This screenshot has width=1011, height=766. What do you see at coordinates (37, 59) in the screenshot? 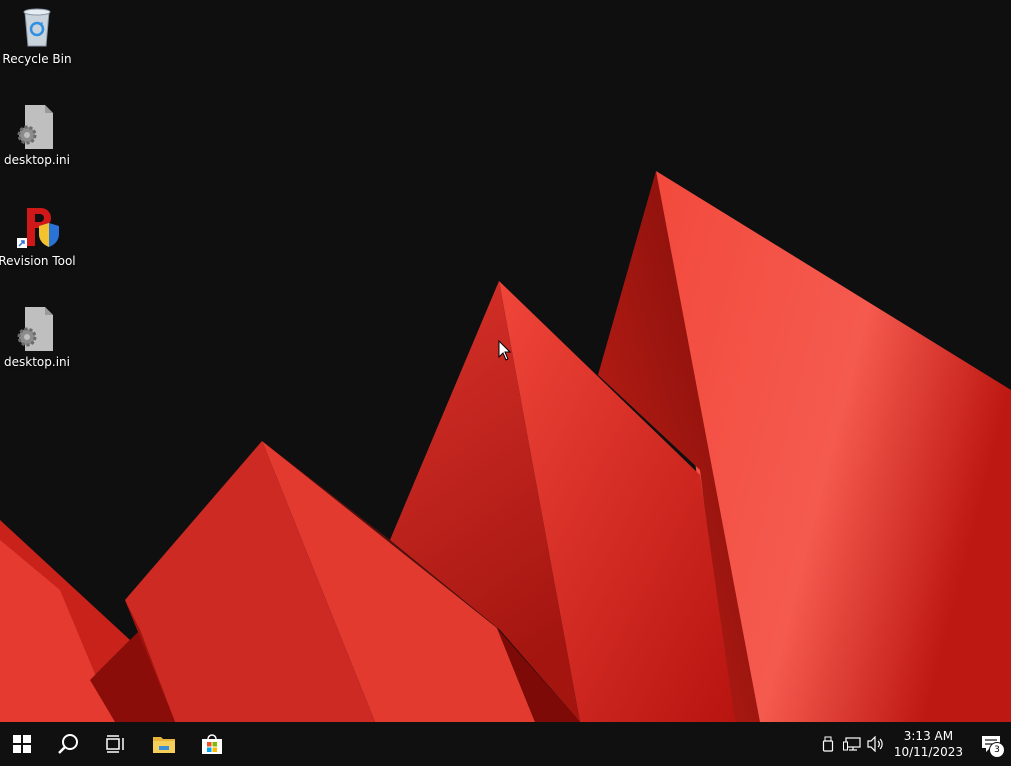
I see `desktop-icon-label: Recycle Bin` at bounding box center [37, 59].